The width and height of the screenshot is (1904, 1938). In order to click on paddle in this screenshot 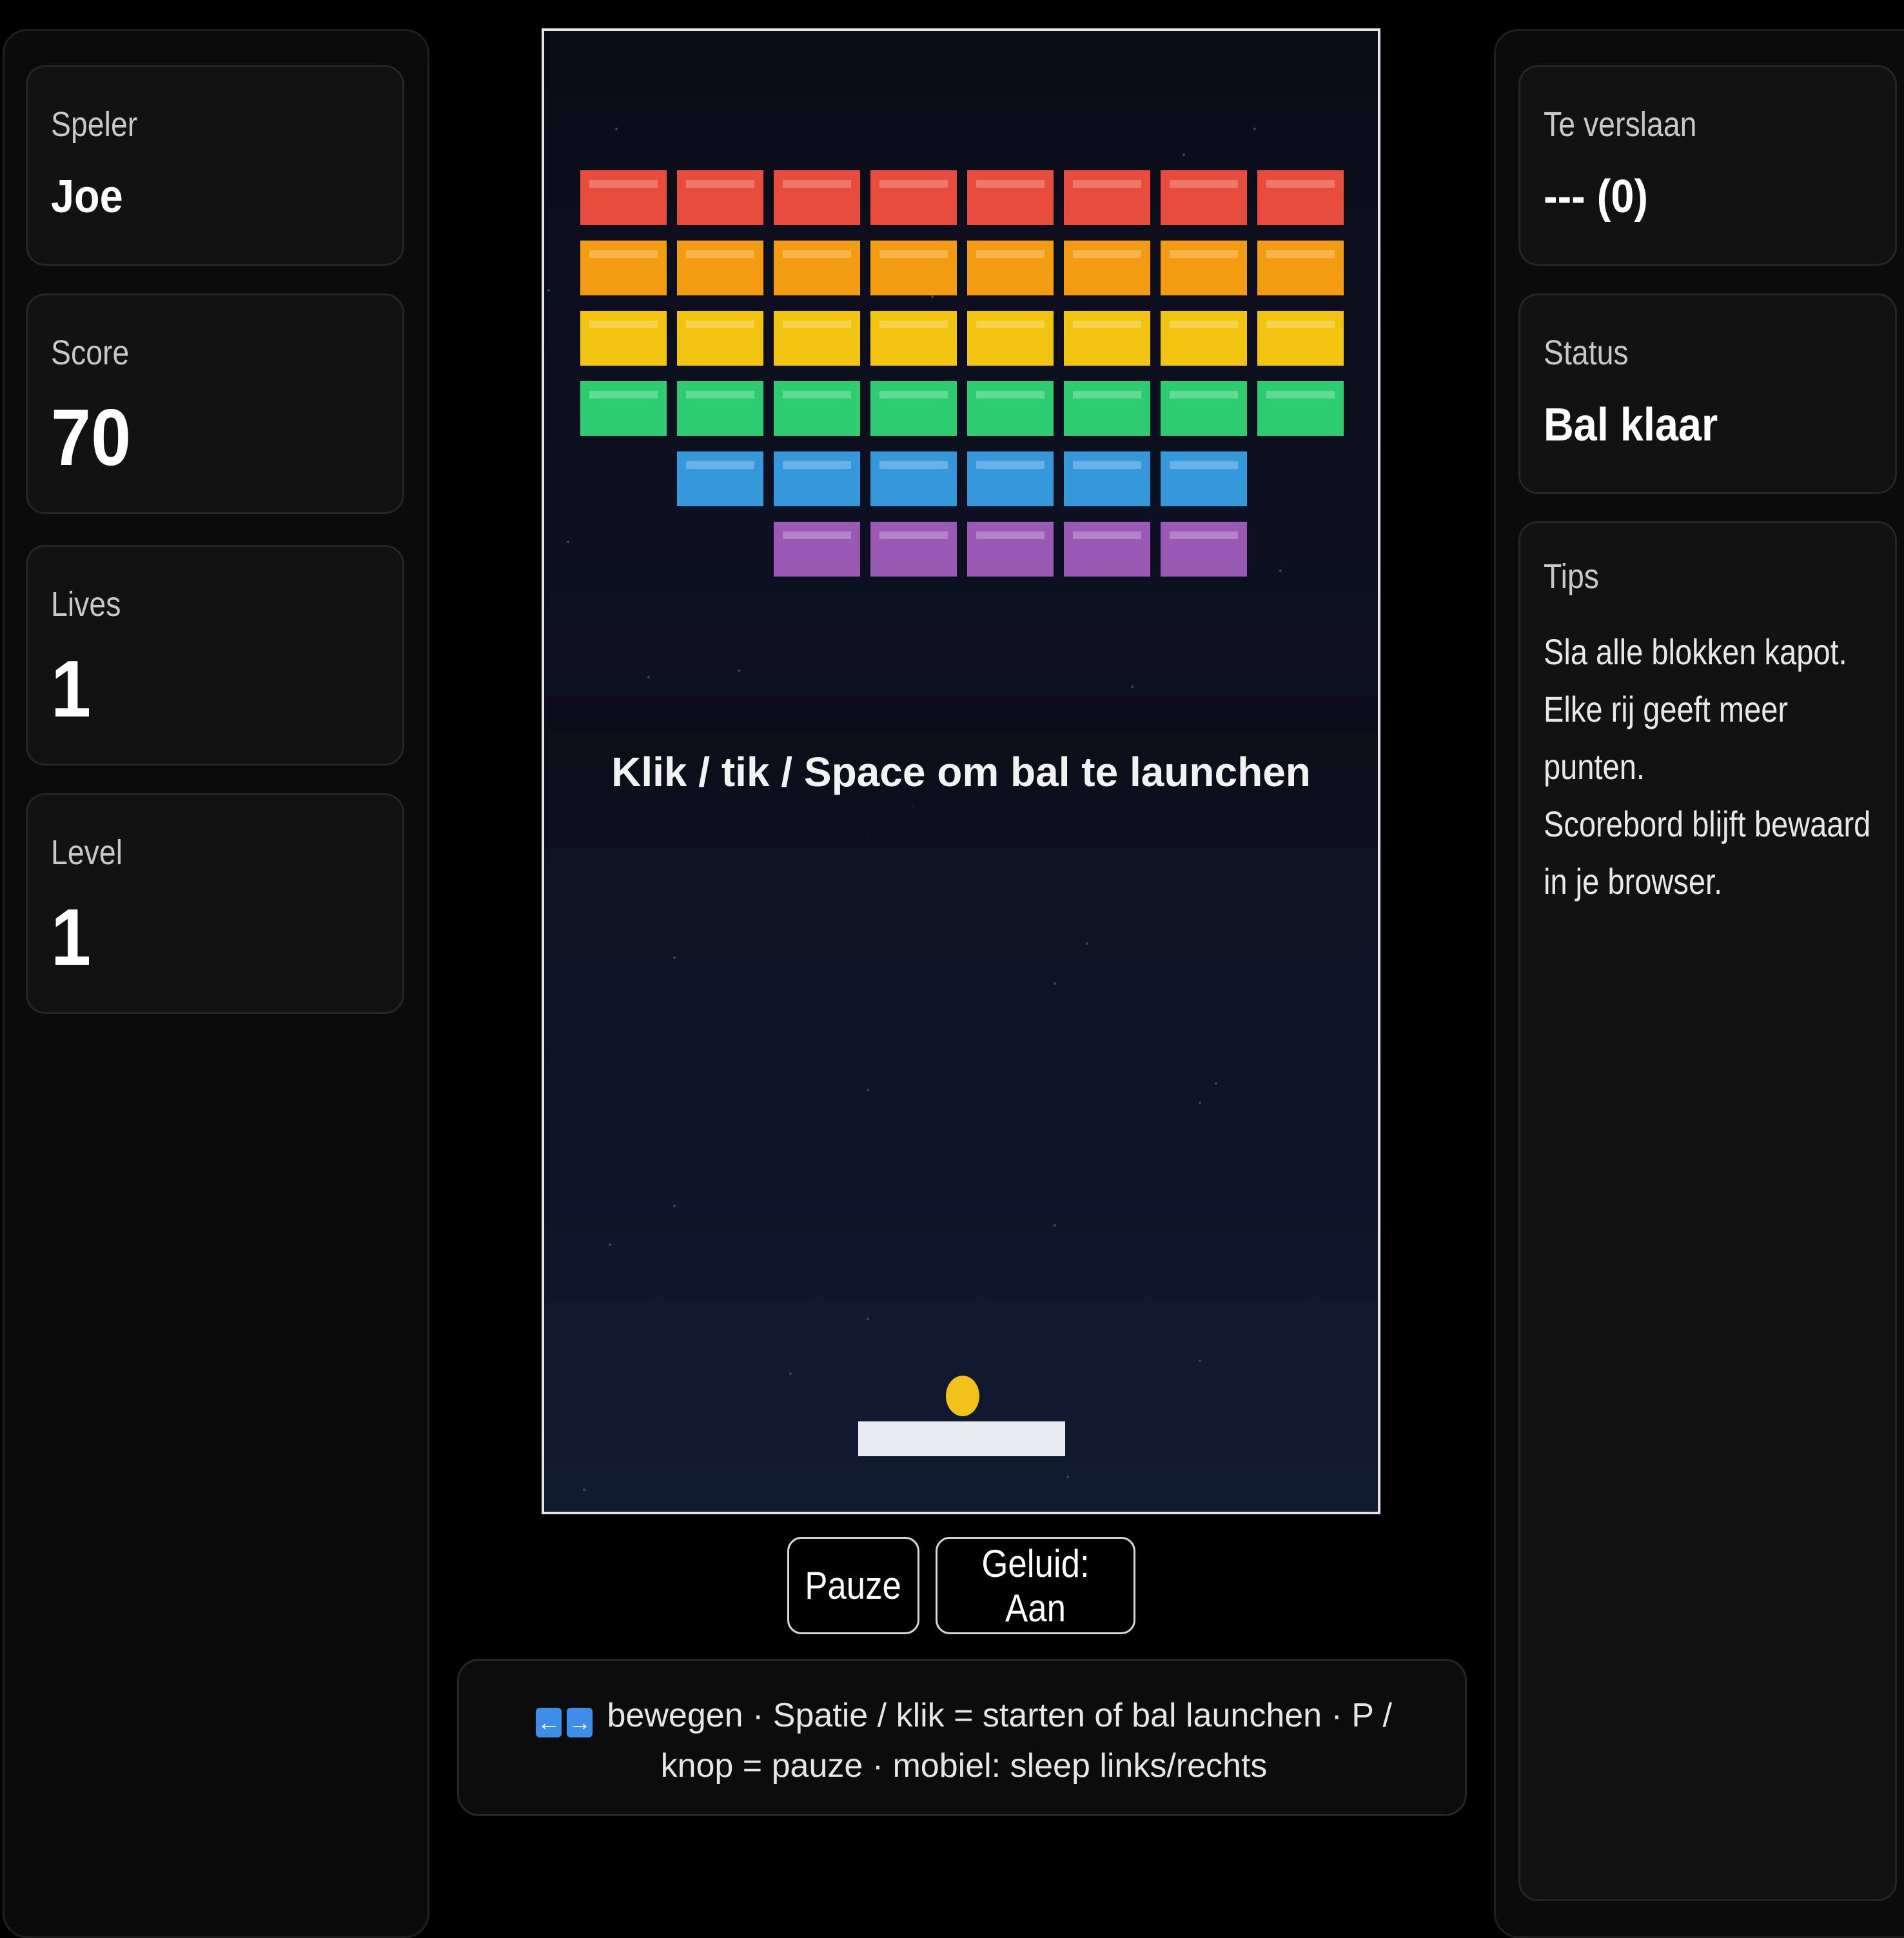, I will do `click(962, 1439)`.